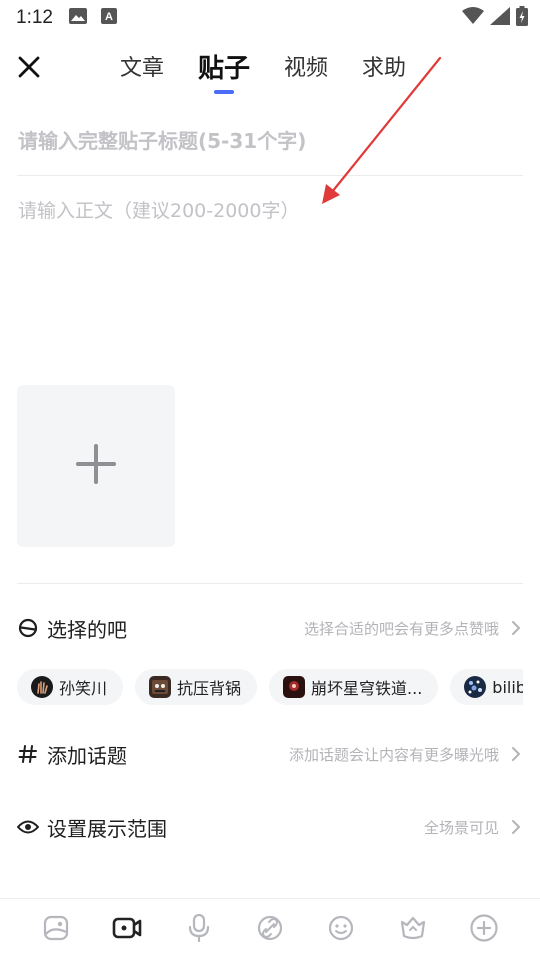 This screenshot has height=960, width=540. I want to click on close-button, so click(29, 69).